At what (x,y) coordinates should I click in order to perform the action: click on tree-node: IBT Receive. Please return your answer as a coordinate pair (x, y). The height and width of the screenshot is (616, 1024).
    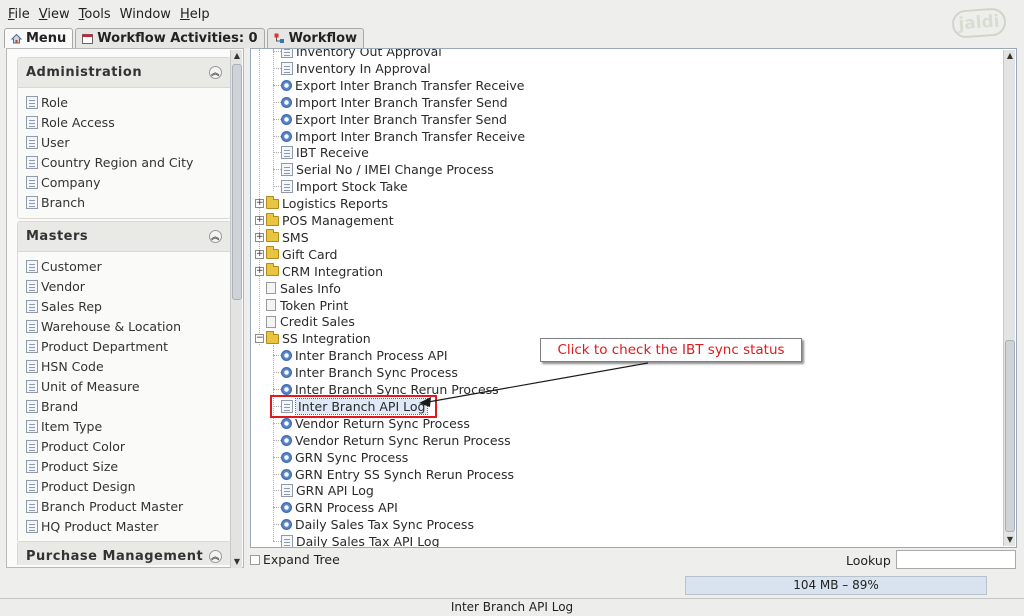
    Looking at the image, I should click on (325, 152).